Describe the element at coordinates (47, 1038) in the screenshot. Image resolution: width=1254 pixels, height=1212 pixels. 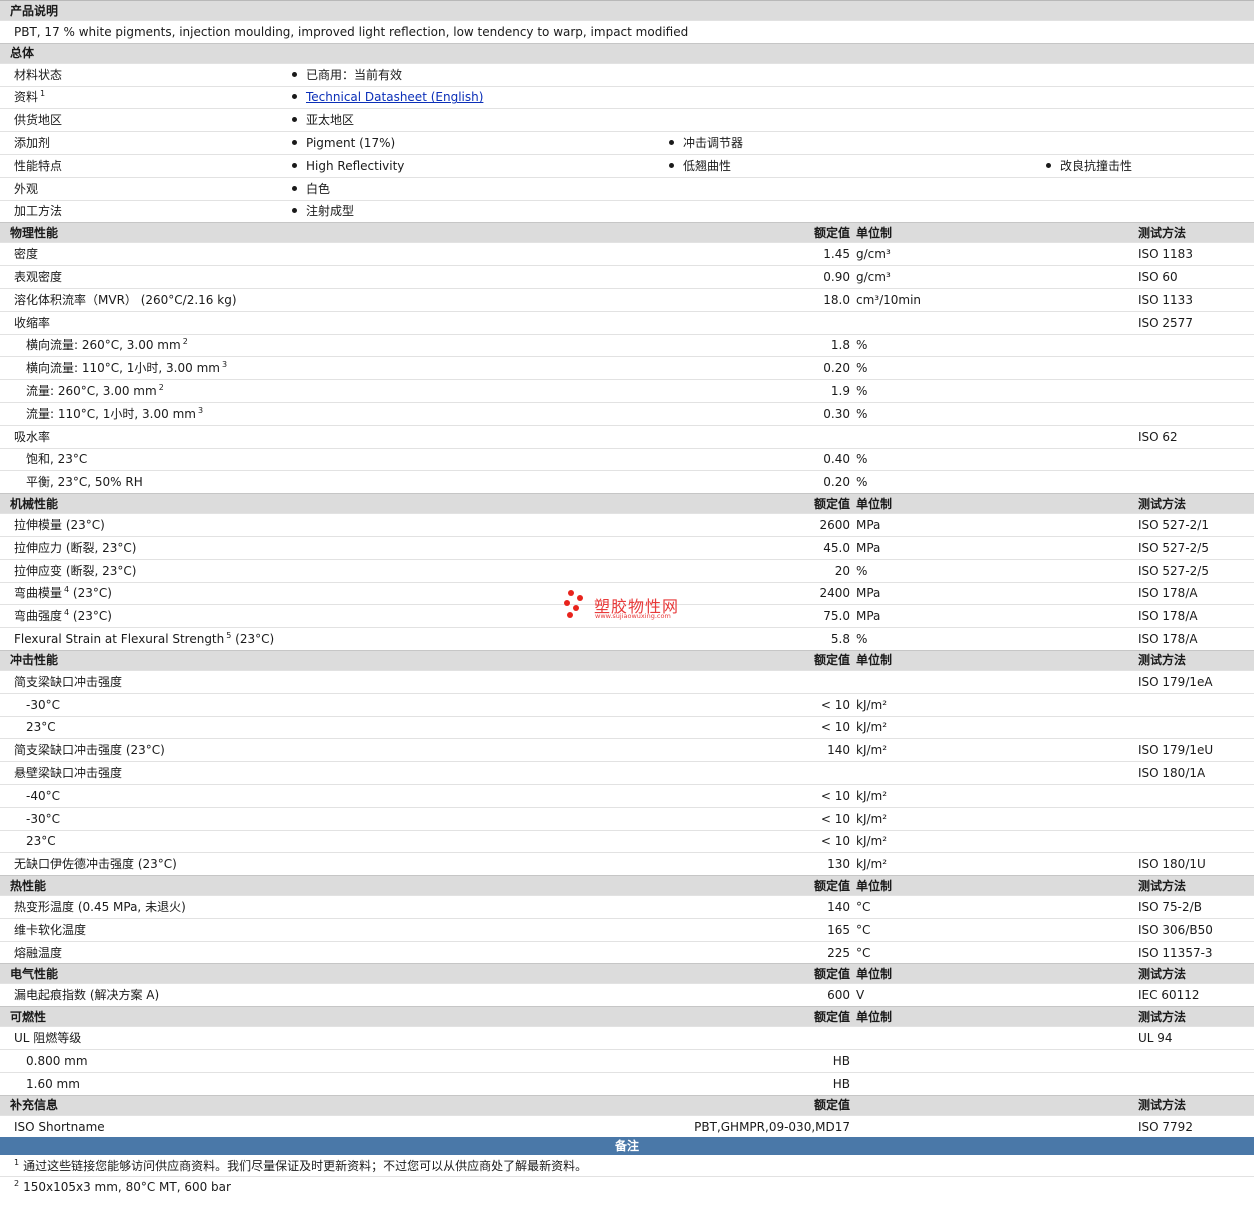
I see `property-label: UL 阻燃等级` at that location.